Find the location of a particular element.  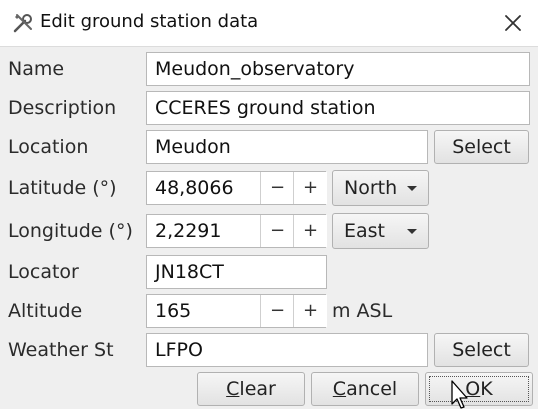

location-field: Meudon is located at coordinates (287, 147).